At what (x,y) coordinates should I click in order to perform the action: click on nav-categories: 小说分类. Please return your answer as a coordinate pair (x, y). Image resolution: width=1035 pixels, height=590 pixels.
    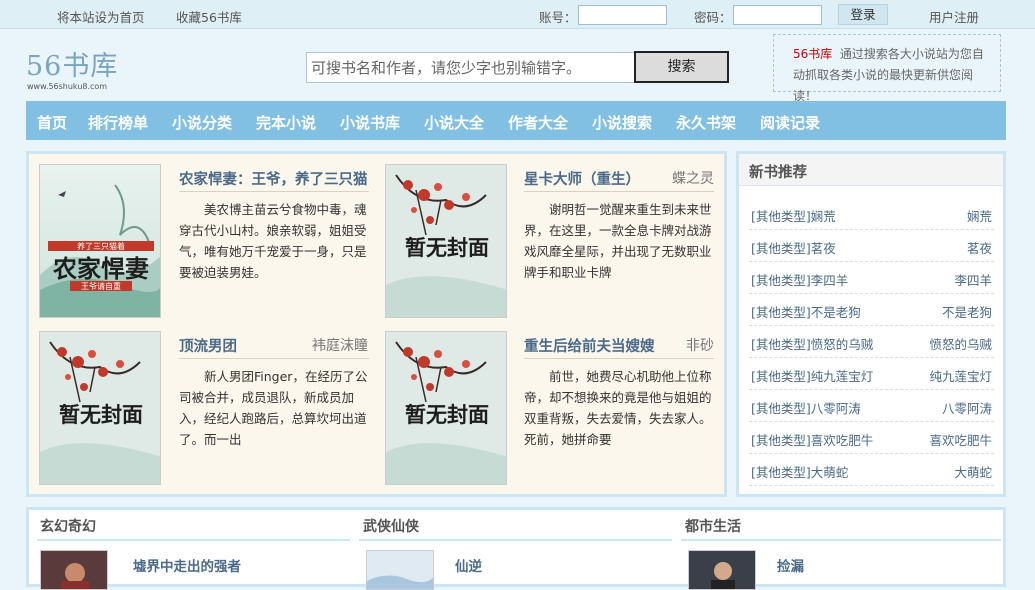
    Looking at the image, I should click on (202, 122).